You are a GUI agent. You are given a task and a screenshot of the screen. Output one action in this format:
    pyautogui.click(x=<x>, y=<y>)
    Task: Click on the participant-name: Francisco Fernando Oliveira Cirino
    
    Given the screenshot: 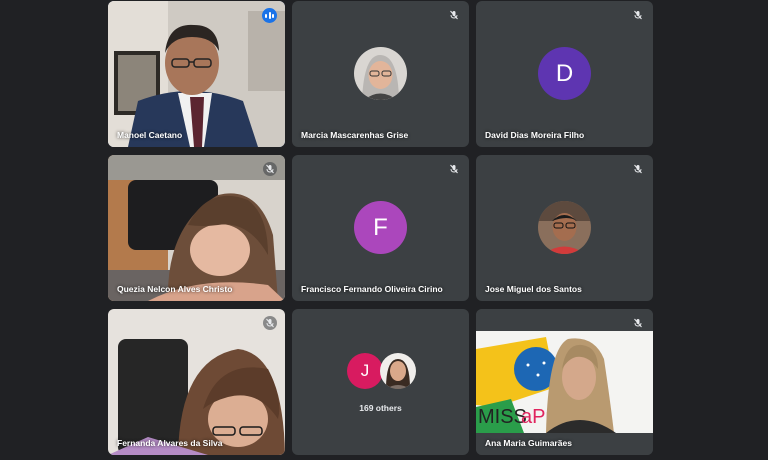 What is the action you would take?
    pyautogui.click(x=372, y=289)
    